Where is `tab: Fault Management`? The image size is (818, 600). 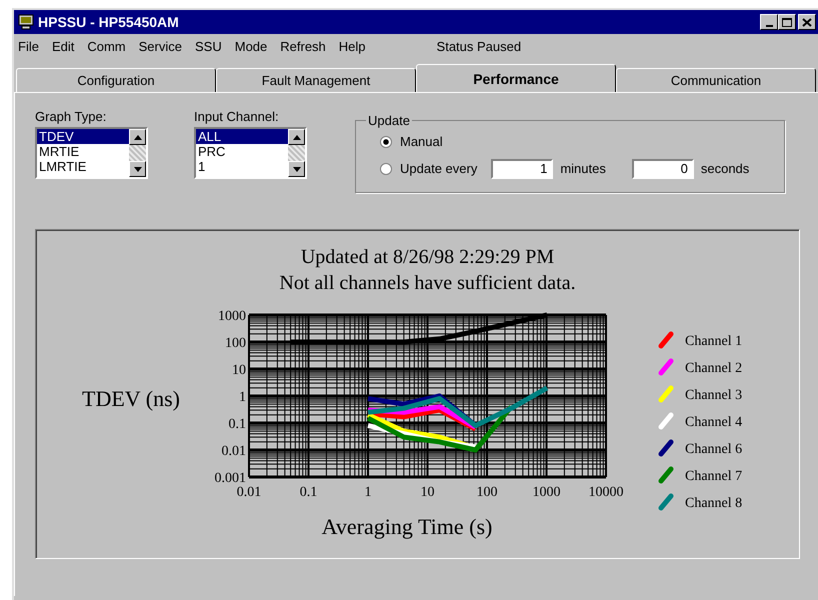 tab: Fault Management is located at coordinates (316, 80).